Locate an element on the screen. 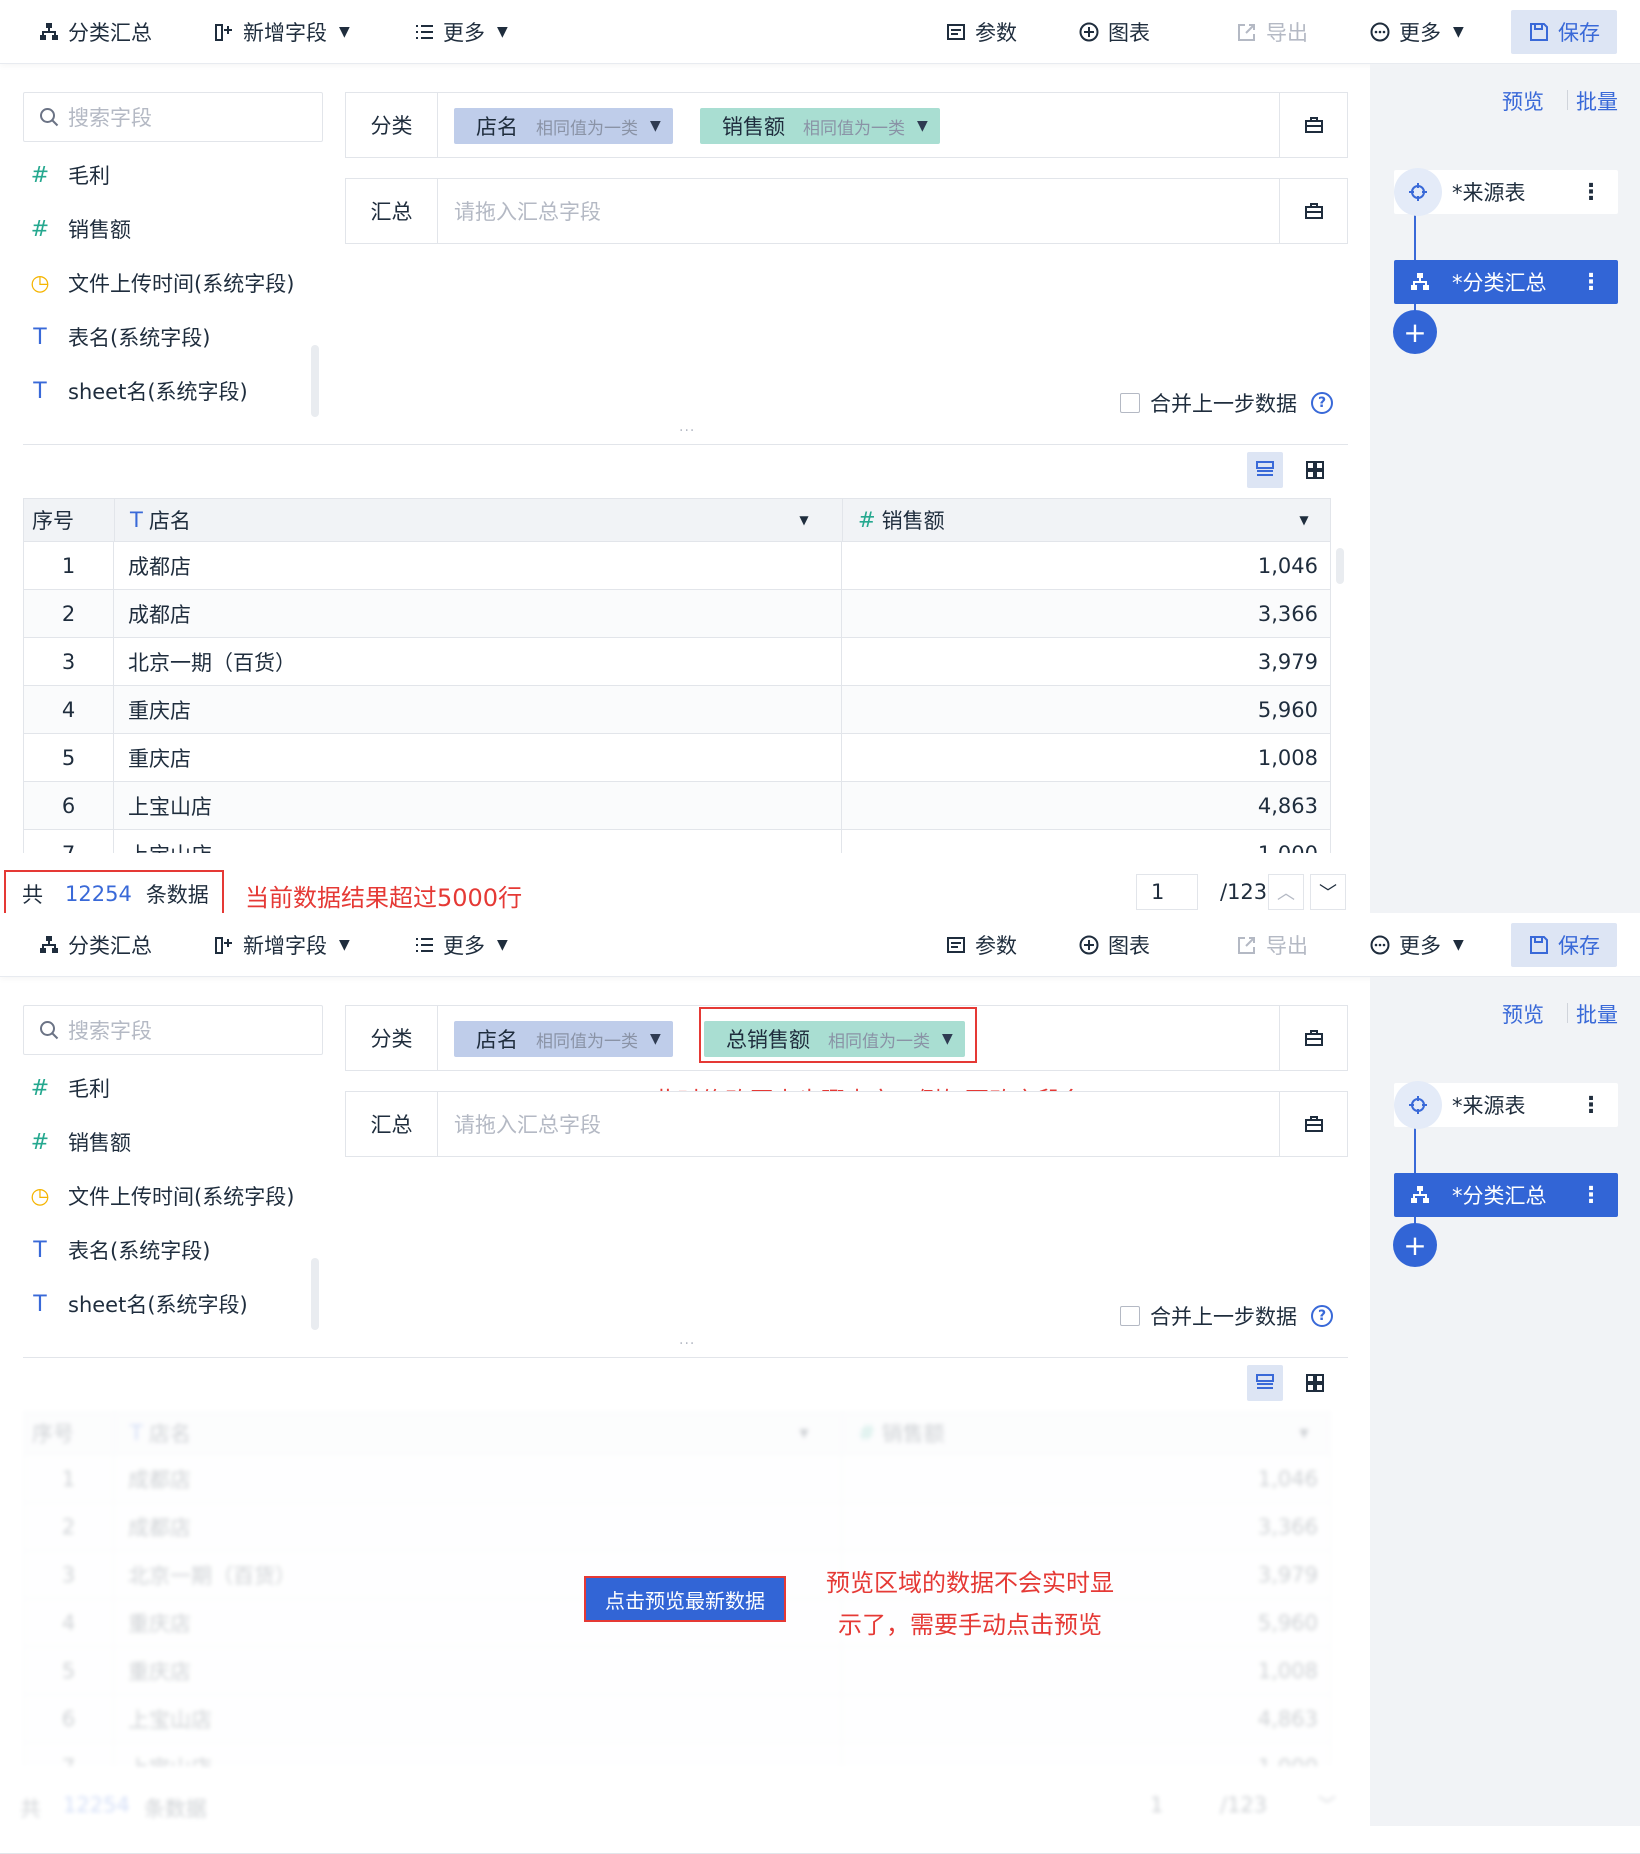 The width and height of the screenshot is (1640, 1854). table-row: 4重庆店 5,960 is located at coordinates (677, 710).